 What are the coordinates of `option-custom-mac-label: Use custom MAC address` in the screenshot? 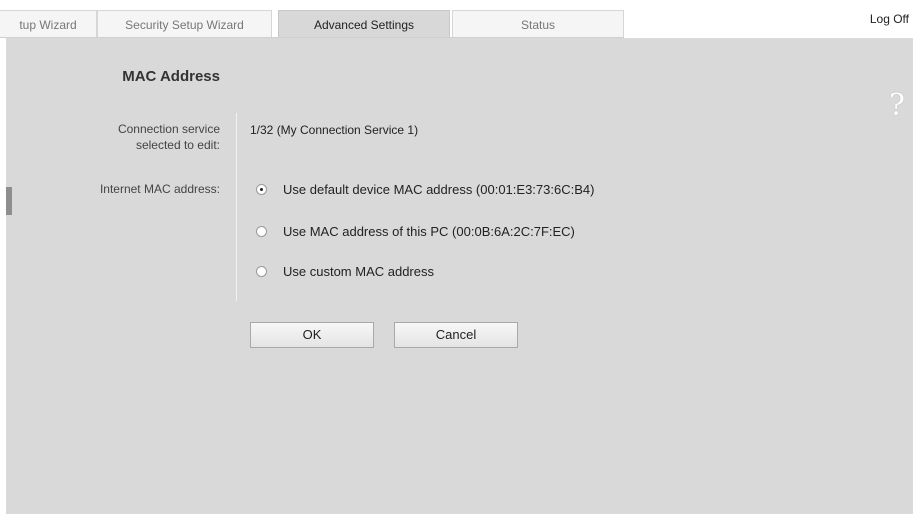 It's located at (358, 271).